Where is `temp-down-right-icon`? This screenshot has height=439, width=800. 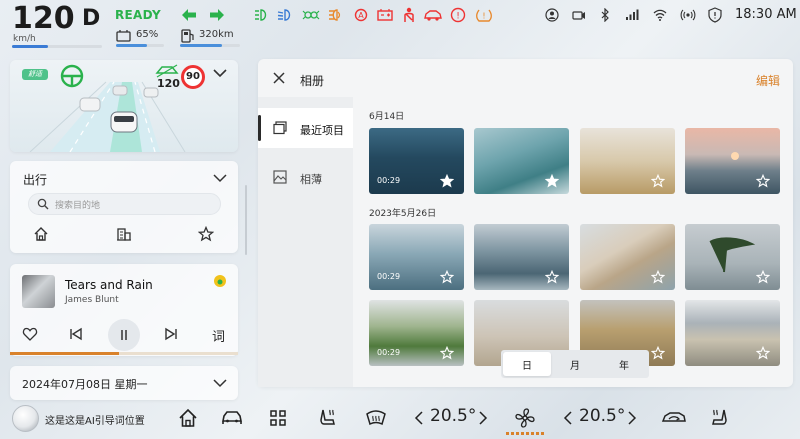
temp-down-right-icon is located at coordinates (568, 418).